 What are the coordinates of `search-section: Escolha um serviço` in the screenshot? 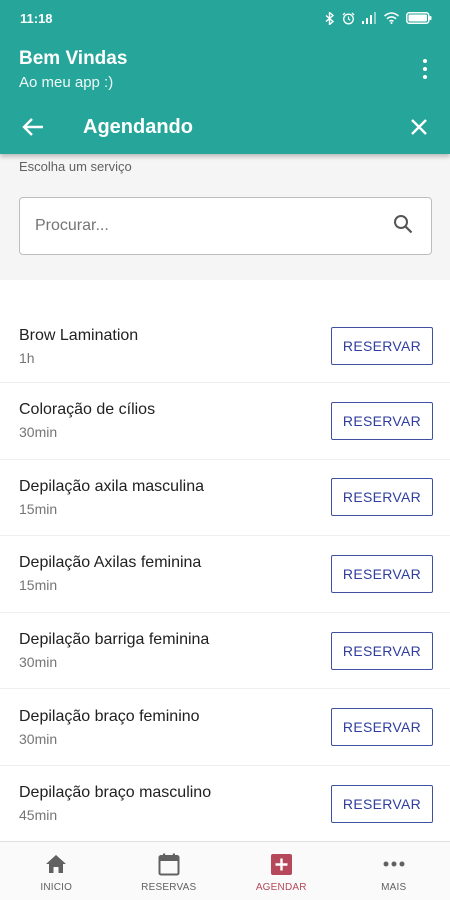 It's located at (225, 217).